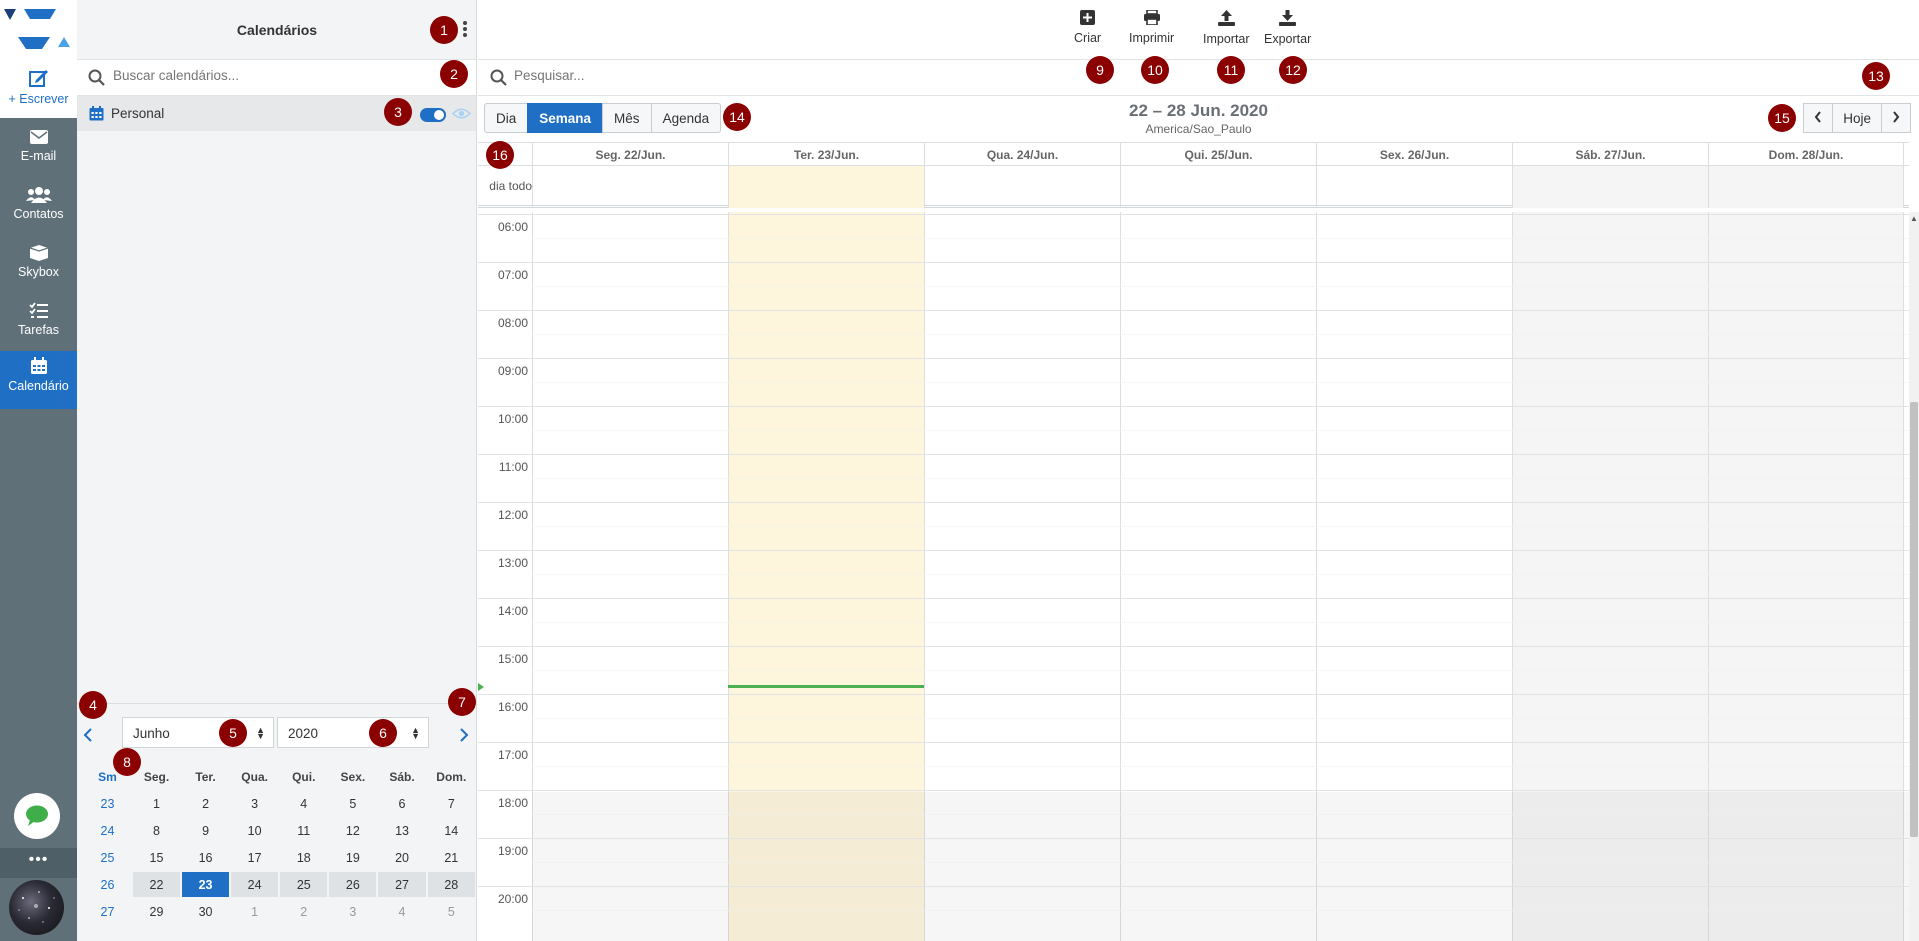 The image size is (1919, 941). What do you see at coordinates (451, 857) in the screenshot?
I see `mini-day: 21` at bounding box center [451, 857].